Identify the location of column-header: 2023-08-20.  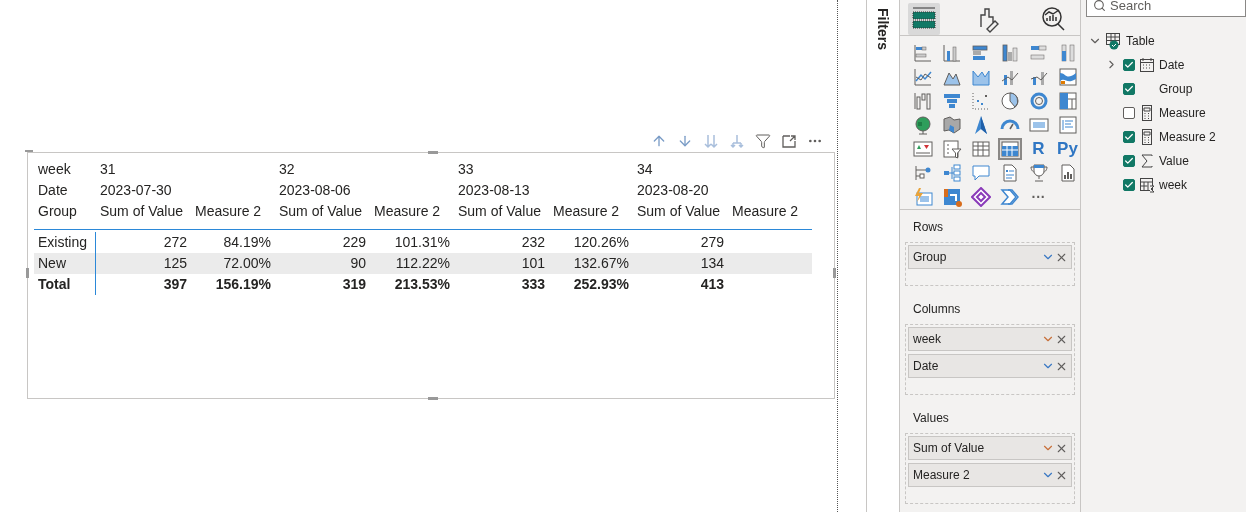
(673, 190).